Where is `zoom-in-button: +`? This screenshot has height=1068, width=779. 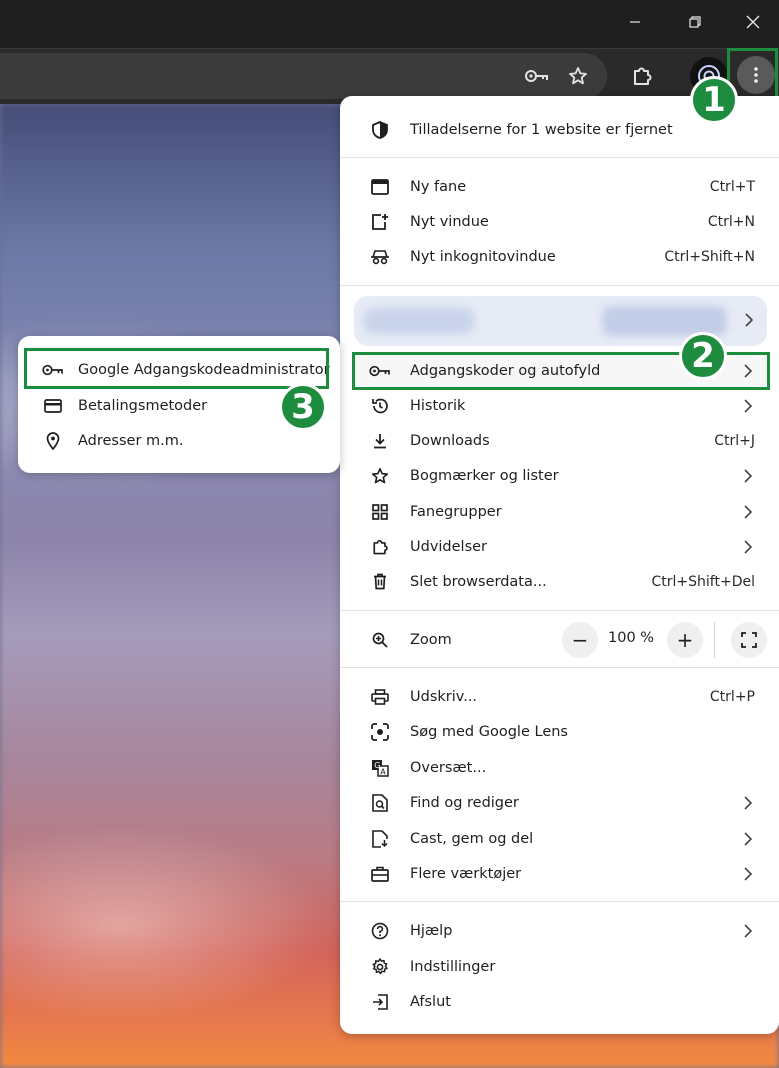 zoom-in-button: + is located at coordinates (685, 640).